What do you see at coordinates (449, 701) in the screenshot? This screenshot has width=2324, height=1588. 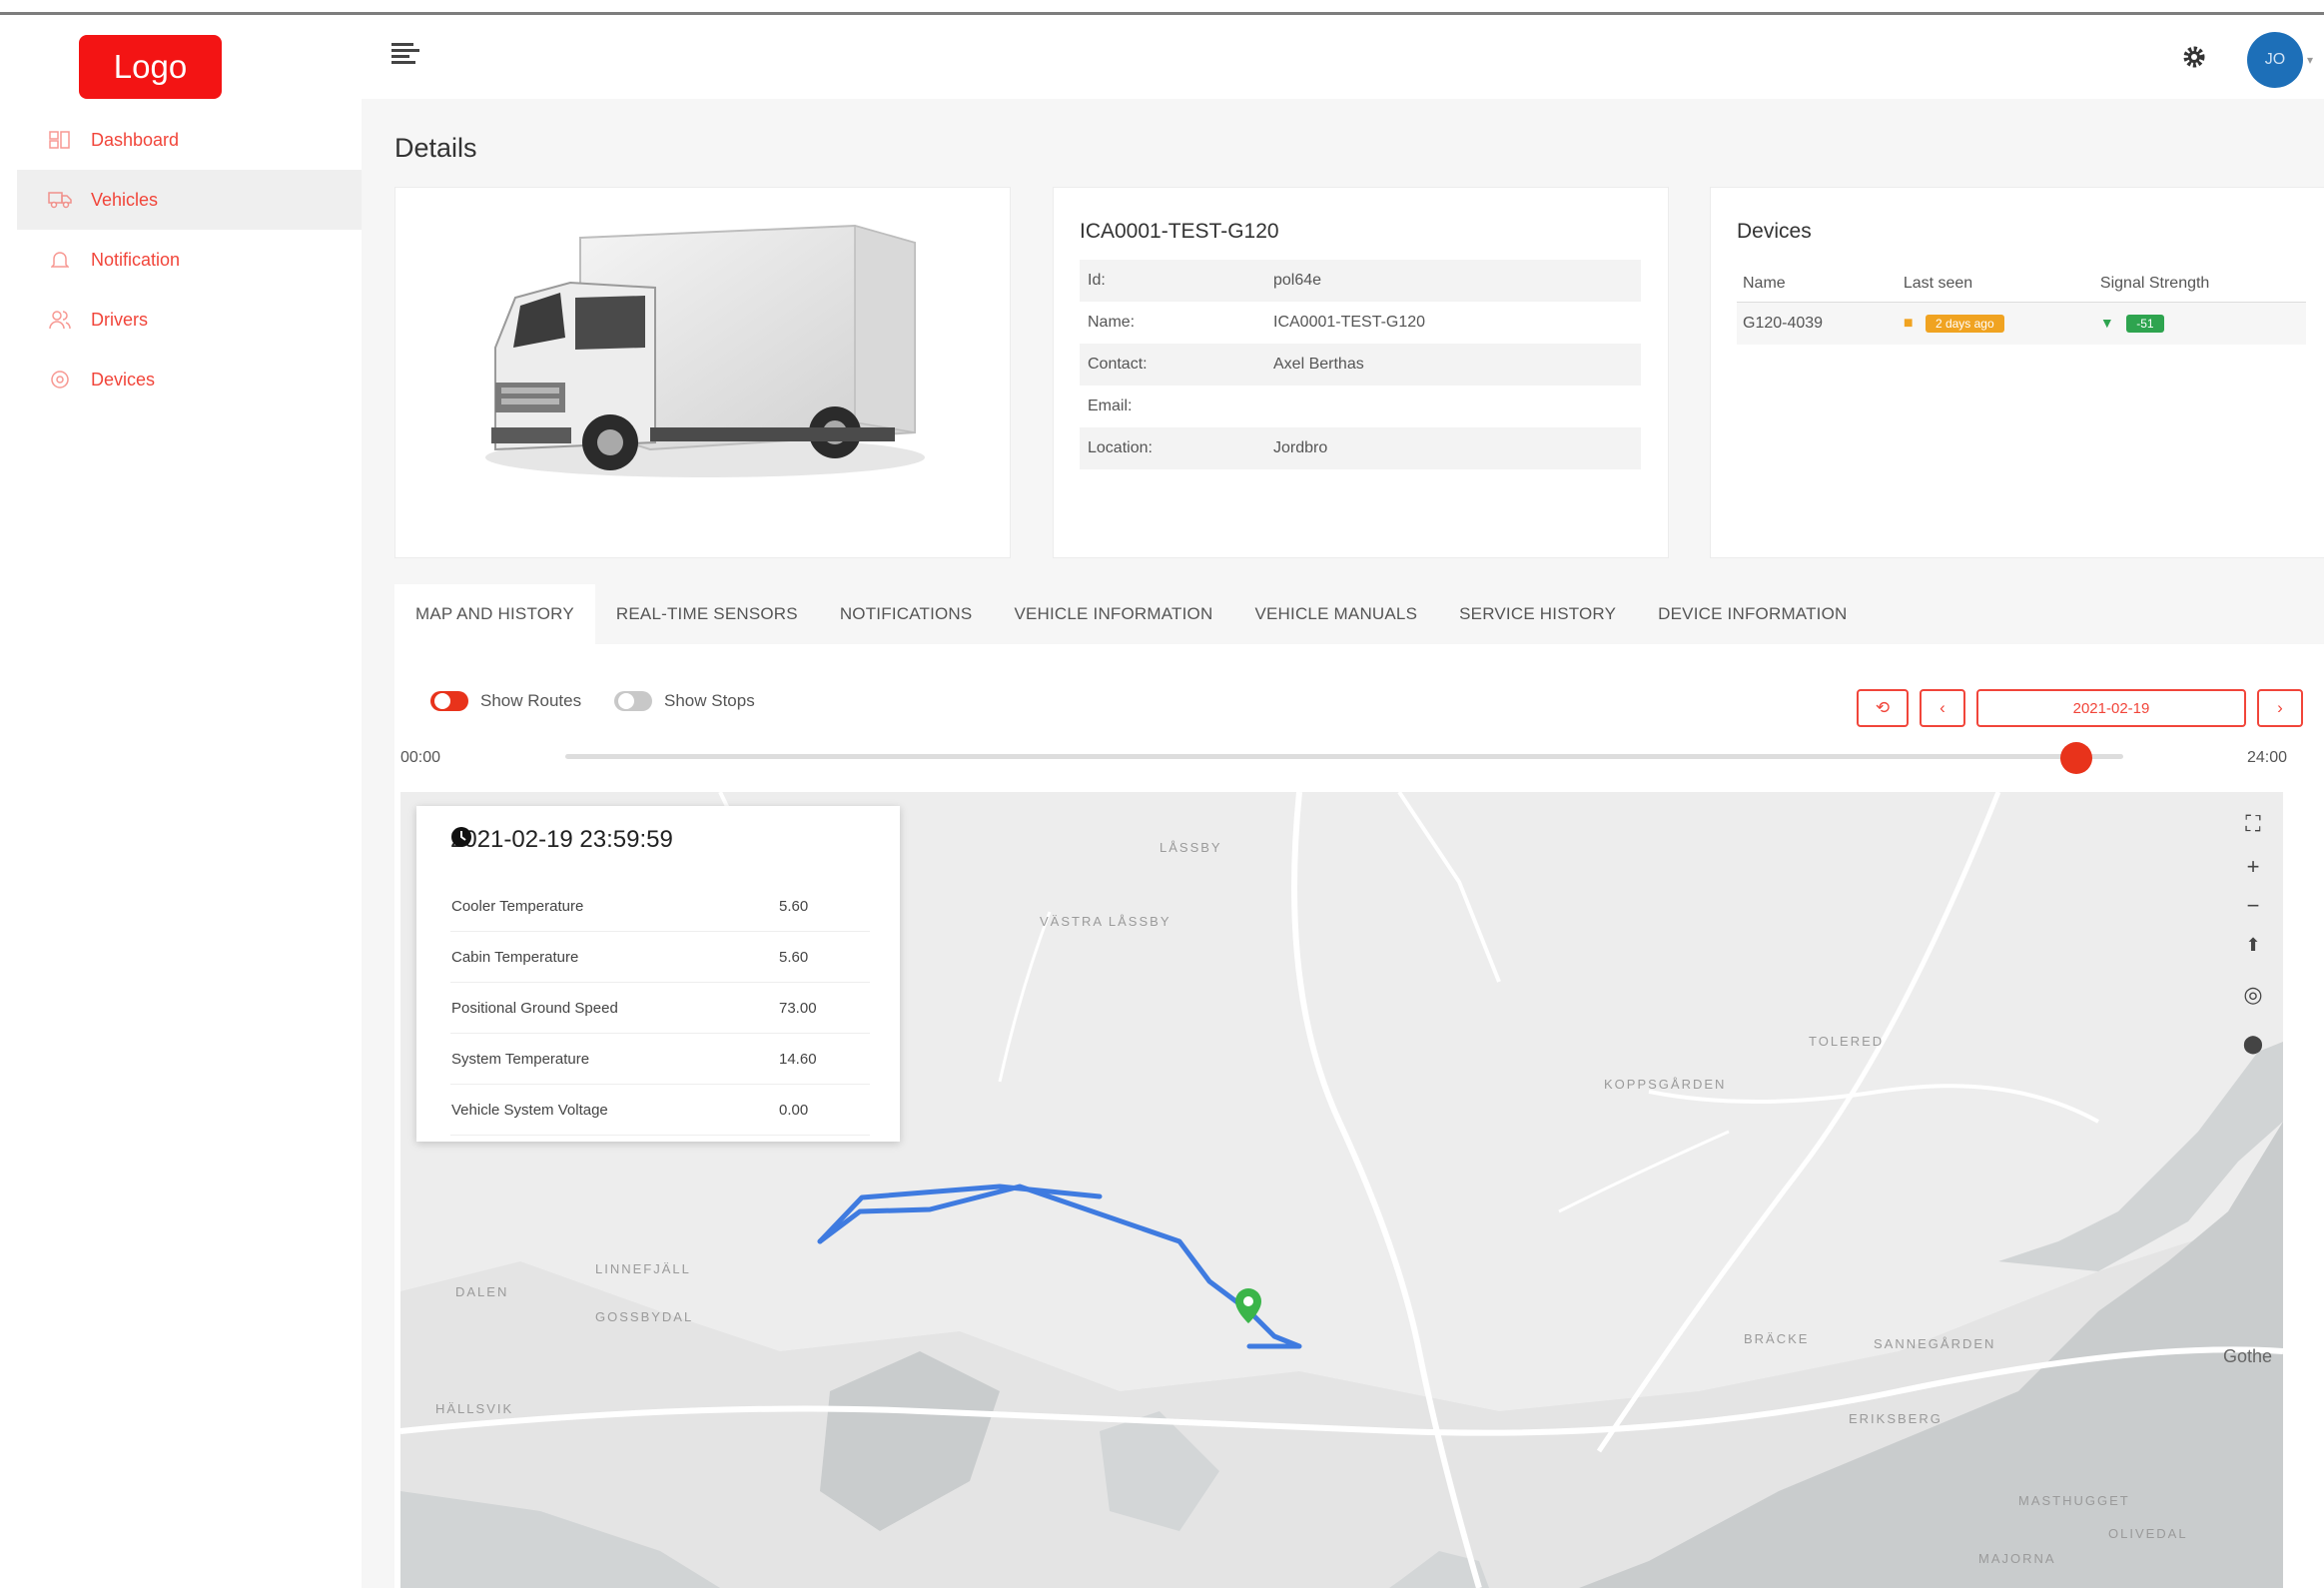 I see `toggle-switch-on` at bounding box center [449, 701].